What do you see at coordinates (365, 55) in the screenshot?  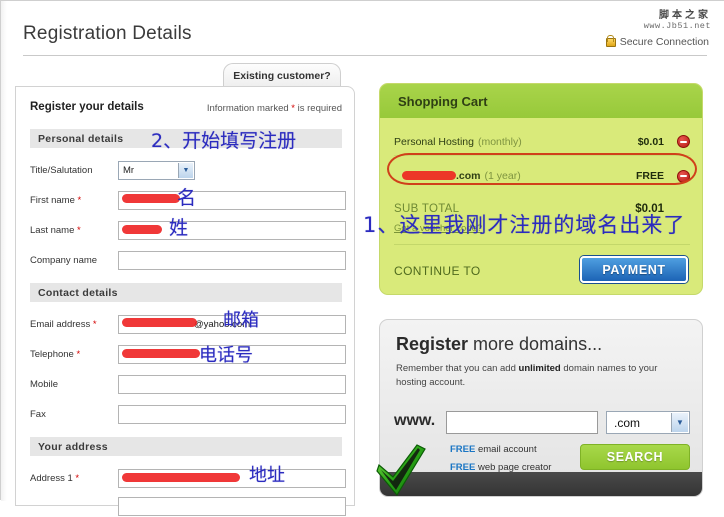 I see `header-divider` at bounding box center [365, 55].